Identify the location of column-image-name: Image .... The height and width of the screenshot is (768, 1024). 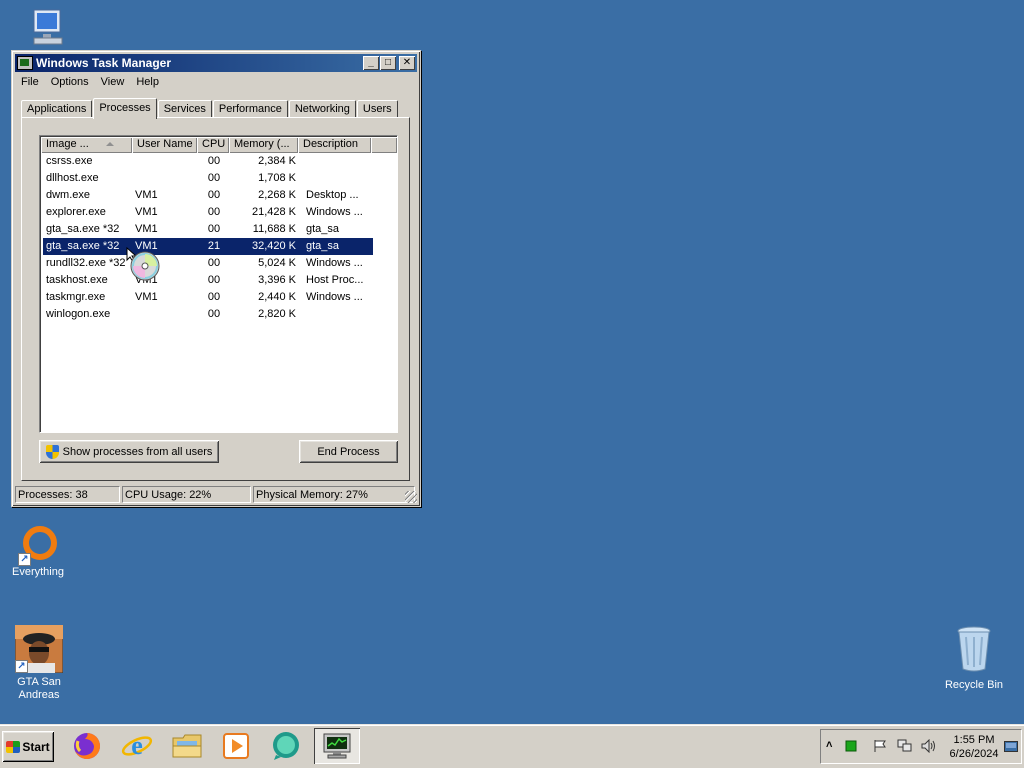
(86, 145).